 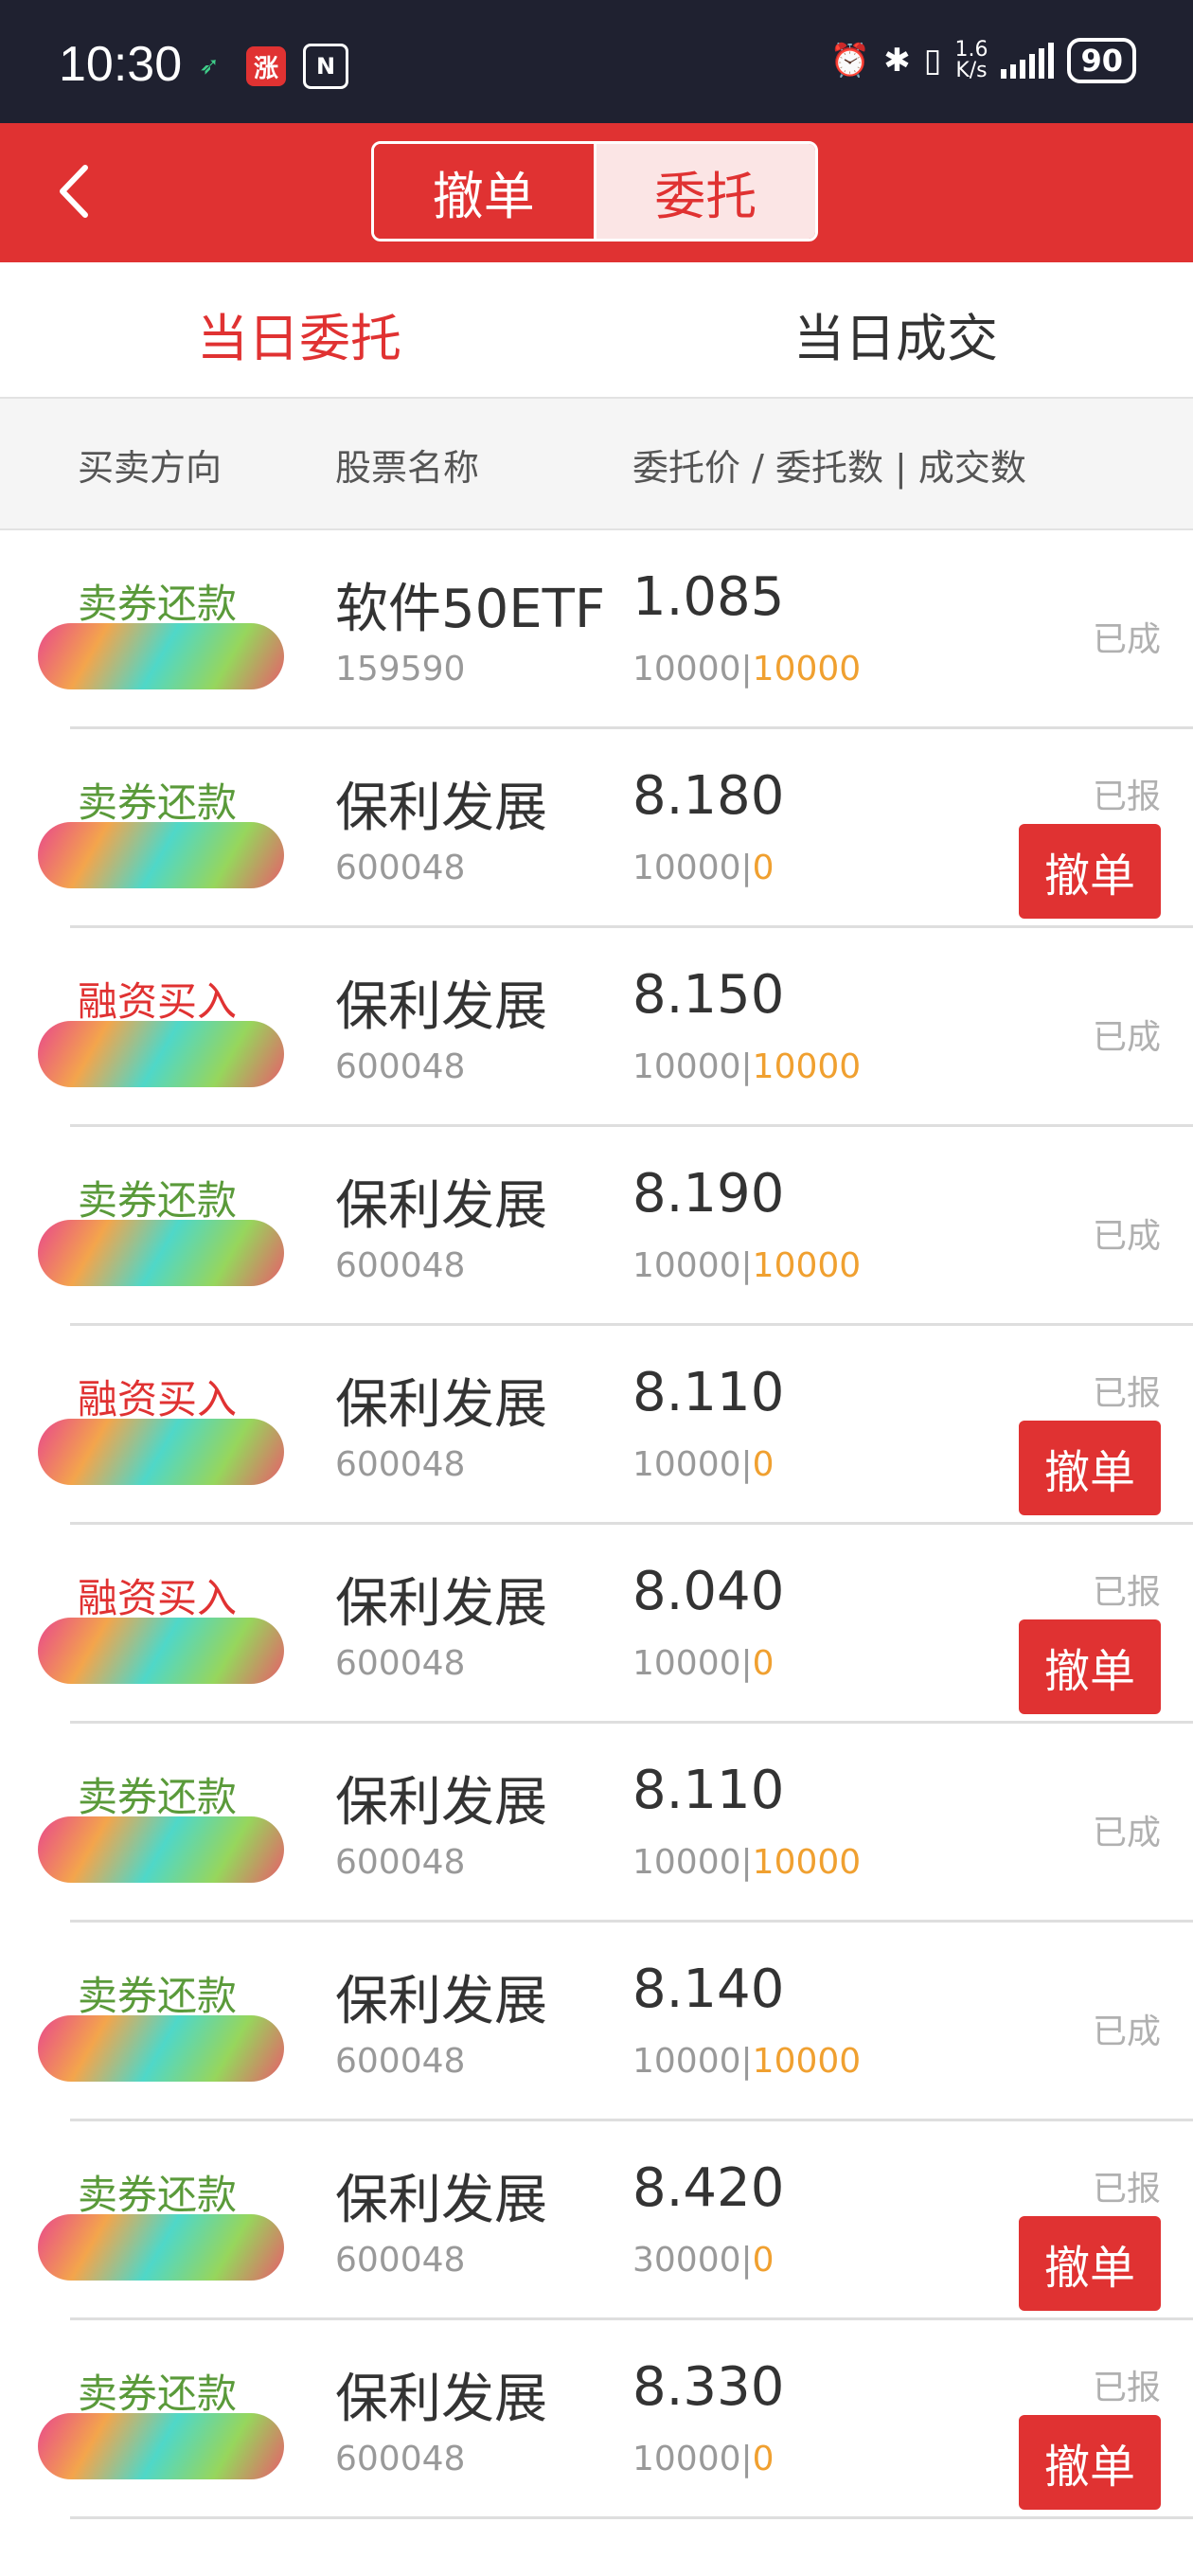 What do you see at coordinates (400, 669) in the screenshot?
I see `stock-code: 159590` at bounding box center [400, 669].